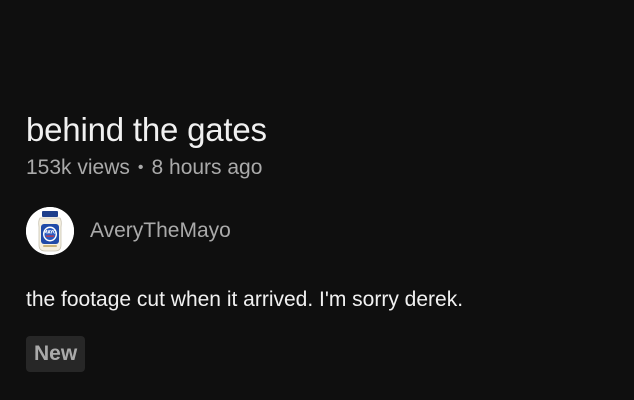 Image resolution: width=634 pixels, height=400 pixels. What do you see at coordinates (78, 167) in the screenshot?
I see `view-count: 153k views` at bounding box center [78, 167].